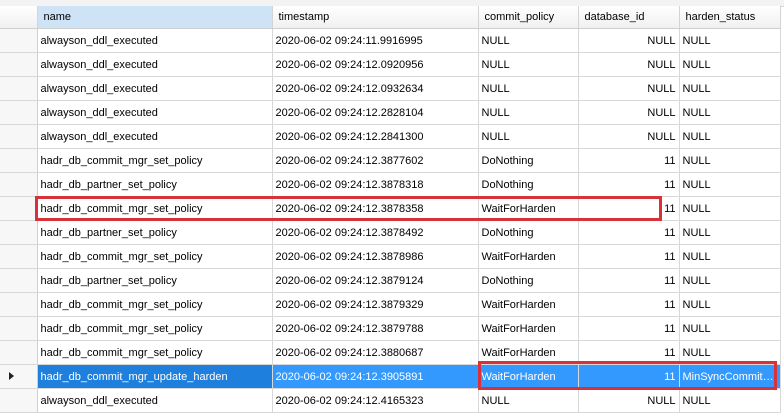 The width and height of the screenshot is (784, 416). I want to click on cell-timestamp: 2020-06-02 09:24:12.3879124, so click(375, 280).